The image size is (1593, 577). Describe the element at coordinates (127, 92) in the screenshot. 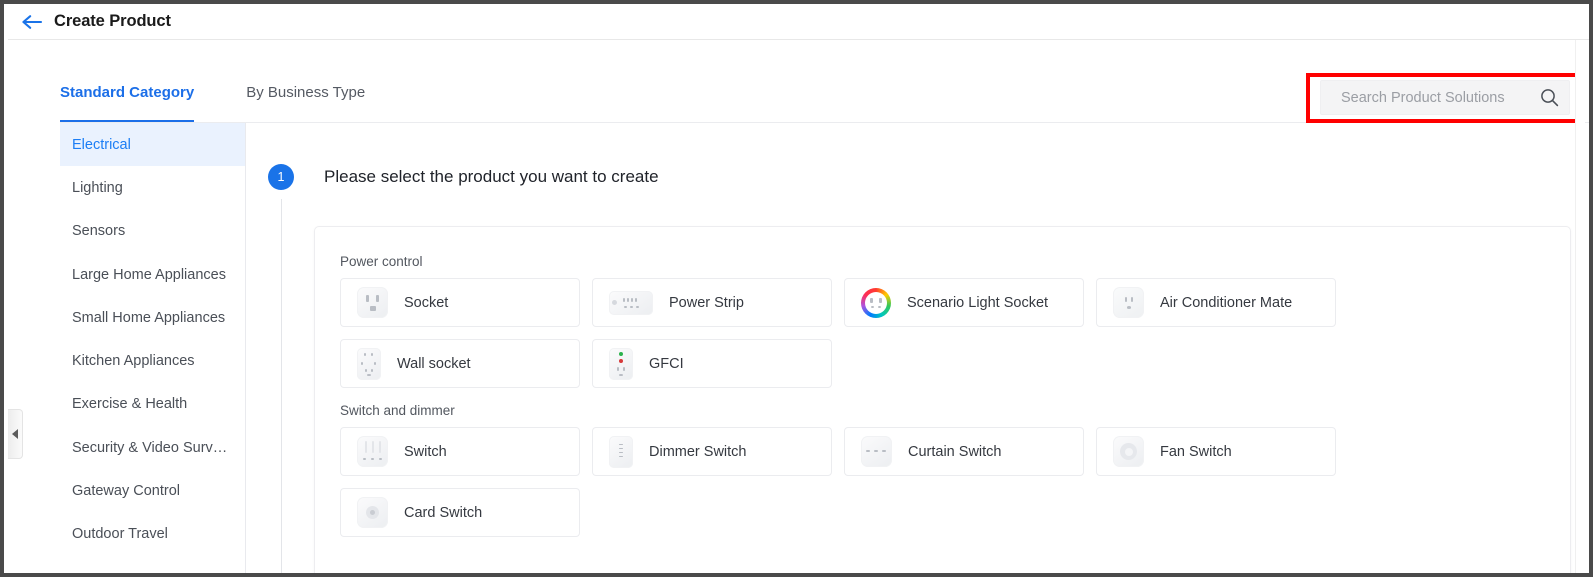

I see `tab-standard-category-label: Standard Category` at that location.